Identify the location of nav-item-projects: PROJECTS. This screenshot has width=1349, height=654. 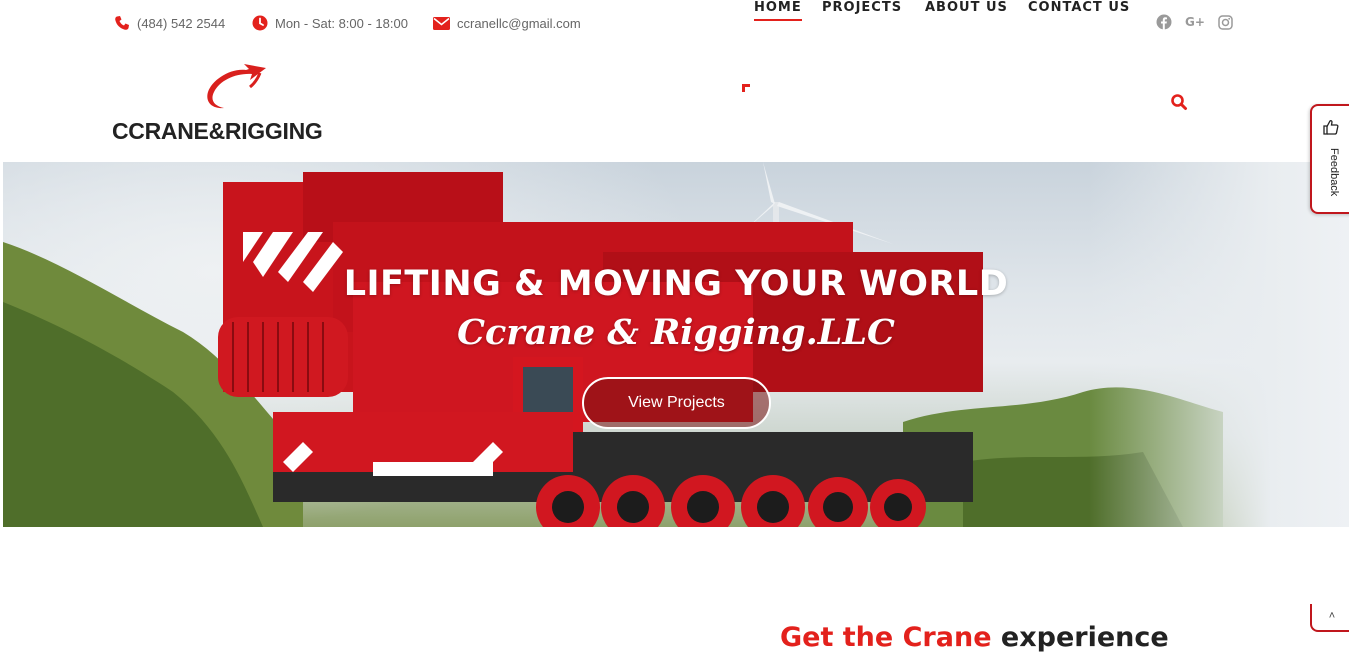
(862, 7).